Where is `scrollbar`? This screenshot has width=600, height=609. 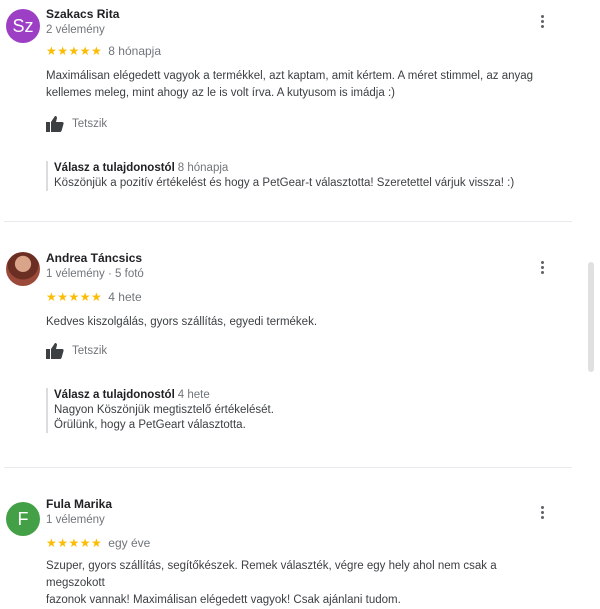
scrollbar is located at coordinates (591, 317).